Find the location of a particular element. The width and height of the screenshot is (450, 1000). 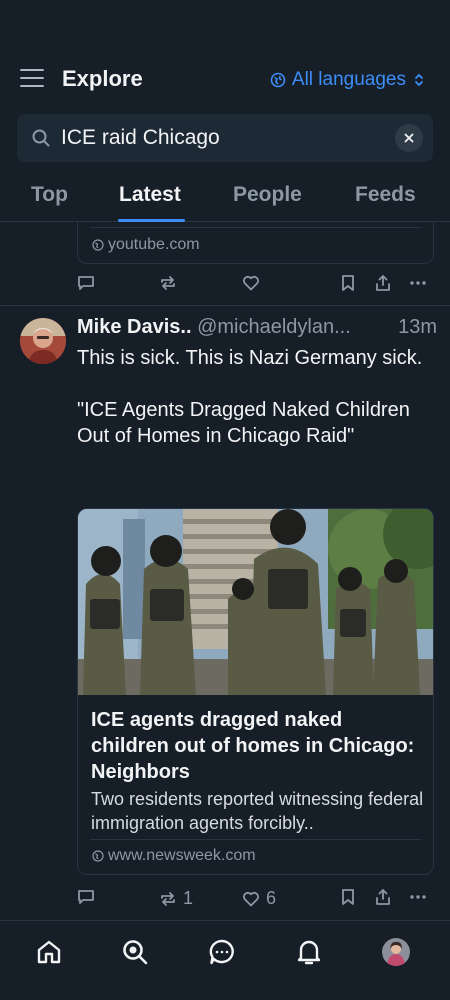

active-tab-indicator is located at coordinates (151, 220).